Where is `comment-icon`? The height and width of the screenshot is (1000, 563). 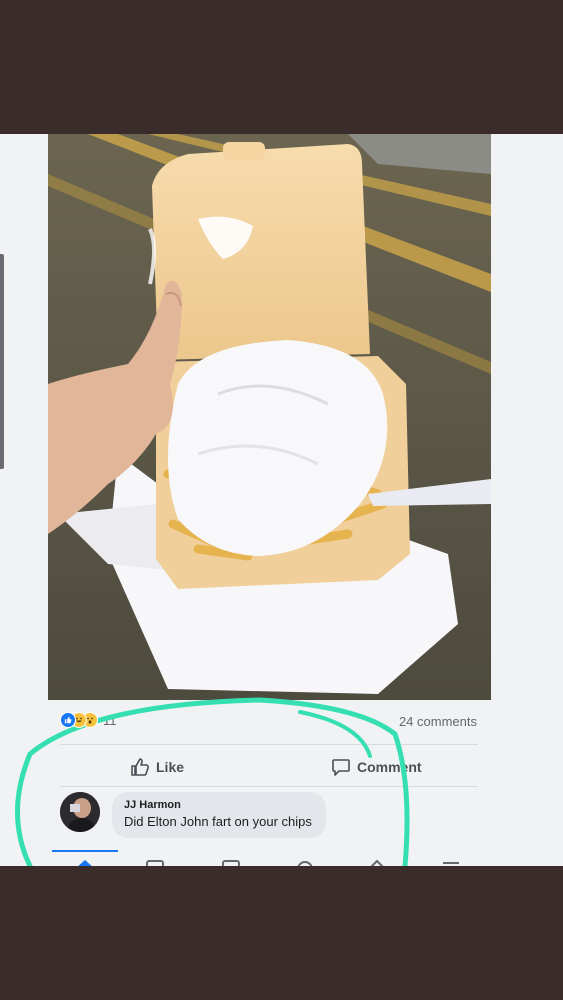 comment-icon is located at coordinates (341, 767).